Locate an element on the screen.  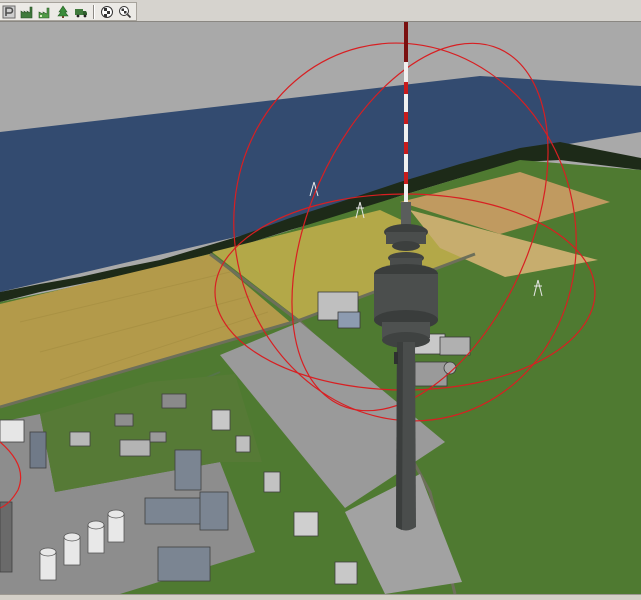
parking-lot-icon is located at coordinates (9, 12).